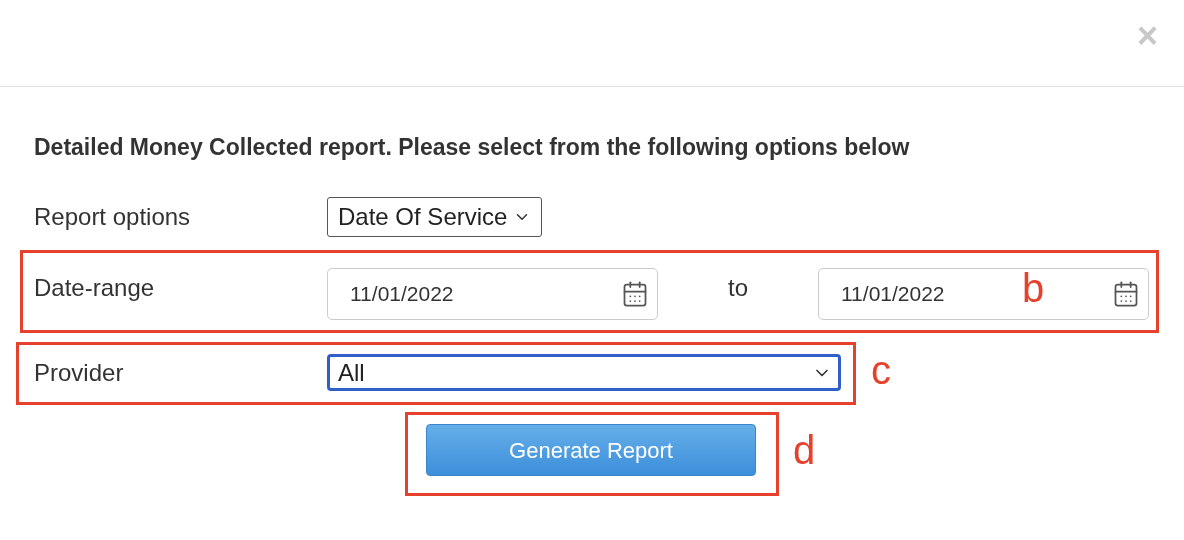  I want to click on field-label: Date-range, so click(95, 288).